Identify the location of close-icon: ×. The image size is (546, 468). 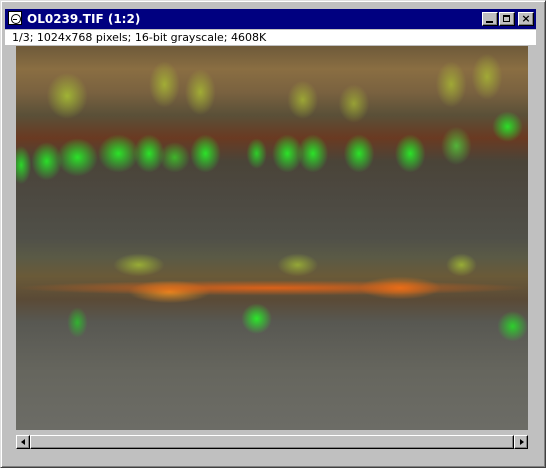
(526, 18).